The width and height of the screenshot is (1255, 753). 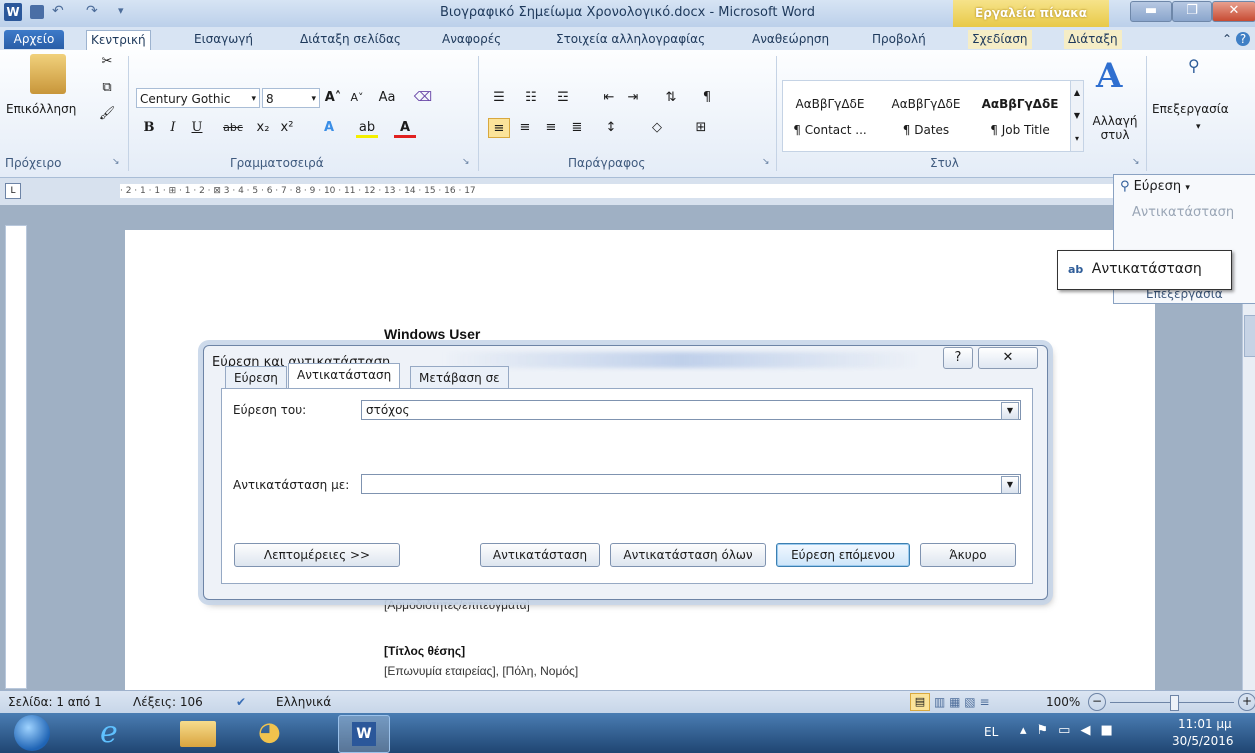 I want to click on superscript-icon: x², so click(x=287, y=128).